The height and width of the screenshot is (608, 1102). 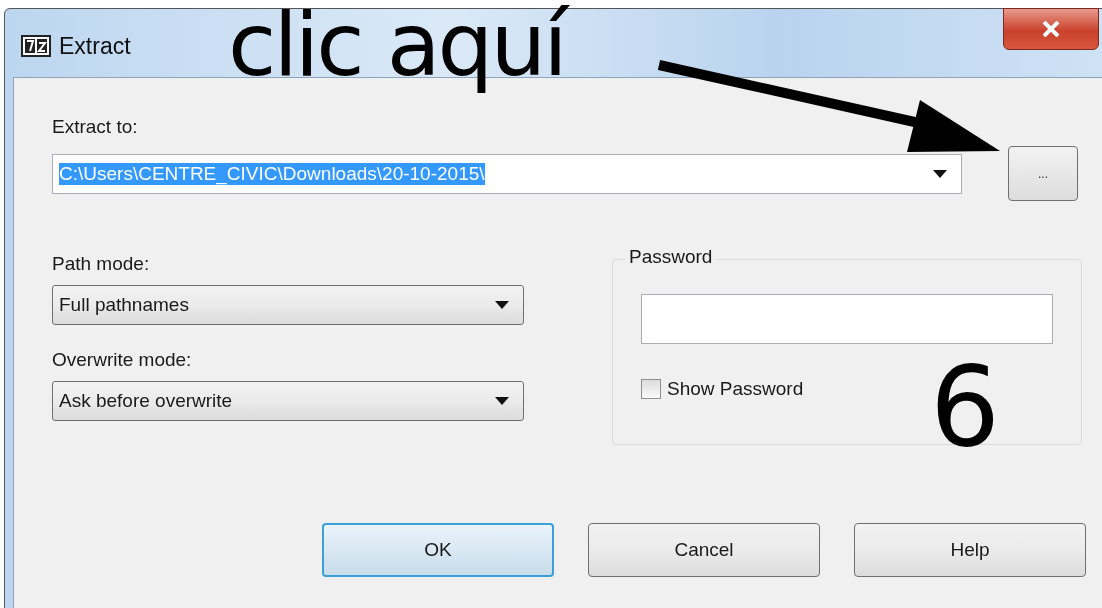 What do you see at coordinates (101, 264) in the screenshot?
I see `field-label: Path mode:` at bounding box center [101, 264].